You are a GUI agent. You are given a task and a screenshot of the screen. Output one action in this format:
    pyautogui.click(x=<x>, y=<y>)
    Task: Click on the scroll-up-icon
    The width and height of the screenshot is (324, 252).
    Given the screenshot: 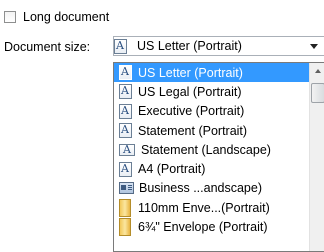 What is the action you would take?
    pyautogui.click(x=317, y=71)
    